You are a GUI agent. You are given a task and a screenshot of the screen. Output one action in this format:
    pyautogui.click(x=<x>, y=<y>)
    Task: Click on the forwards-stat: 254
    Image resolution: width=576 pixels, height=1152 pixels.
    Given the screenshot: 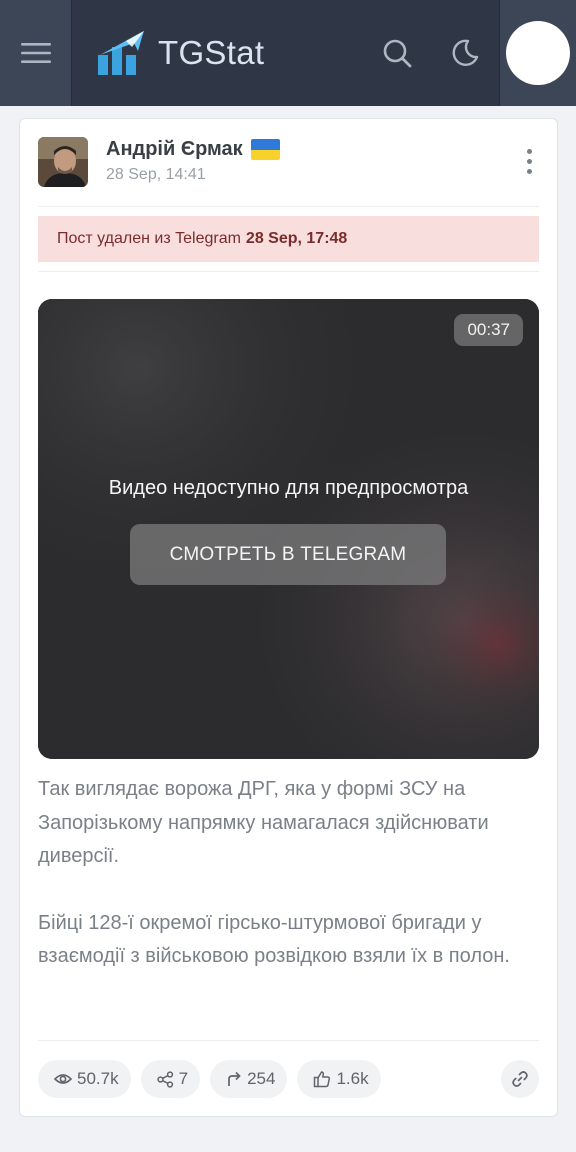 What is the action you would take?
    pyautogui.click(x=249, y=1079)
    